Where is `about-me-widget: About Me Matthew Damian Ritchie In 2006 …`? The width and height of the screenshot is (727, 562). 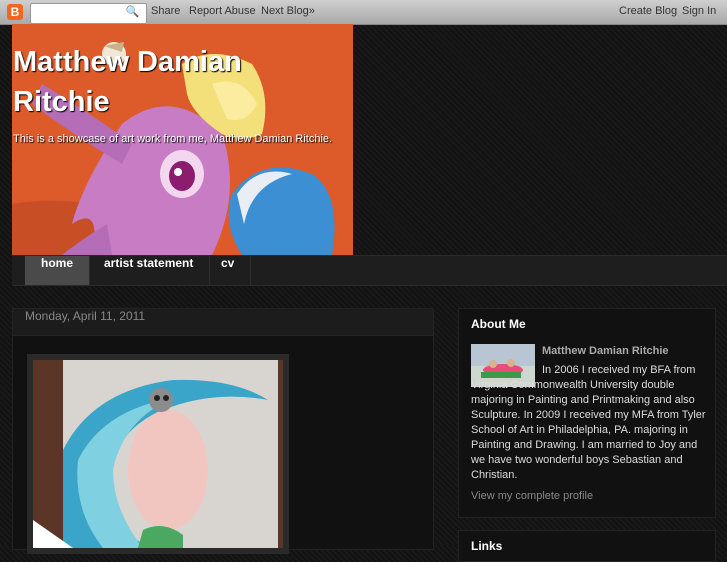 about-me-widget: About Me Matthew Damian Ritchie In 2006 … is located at coordinates (587, 413).